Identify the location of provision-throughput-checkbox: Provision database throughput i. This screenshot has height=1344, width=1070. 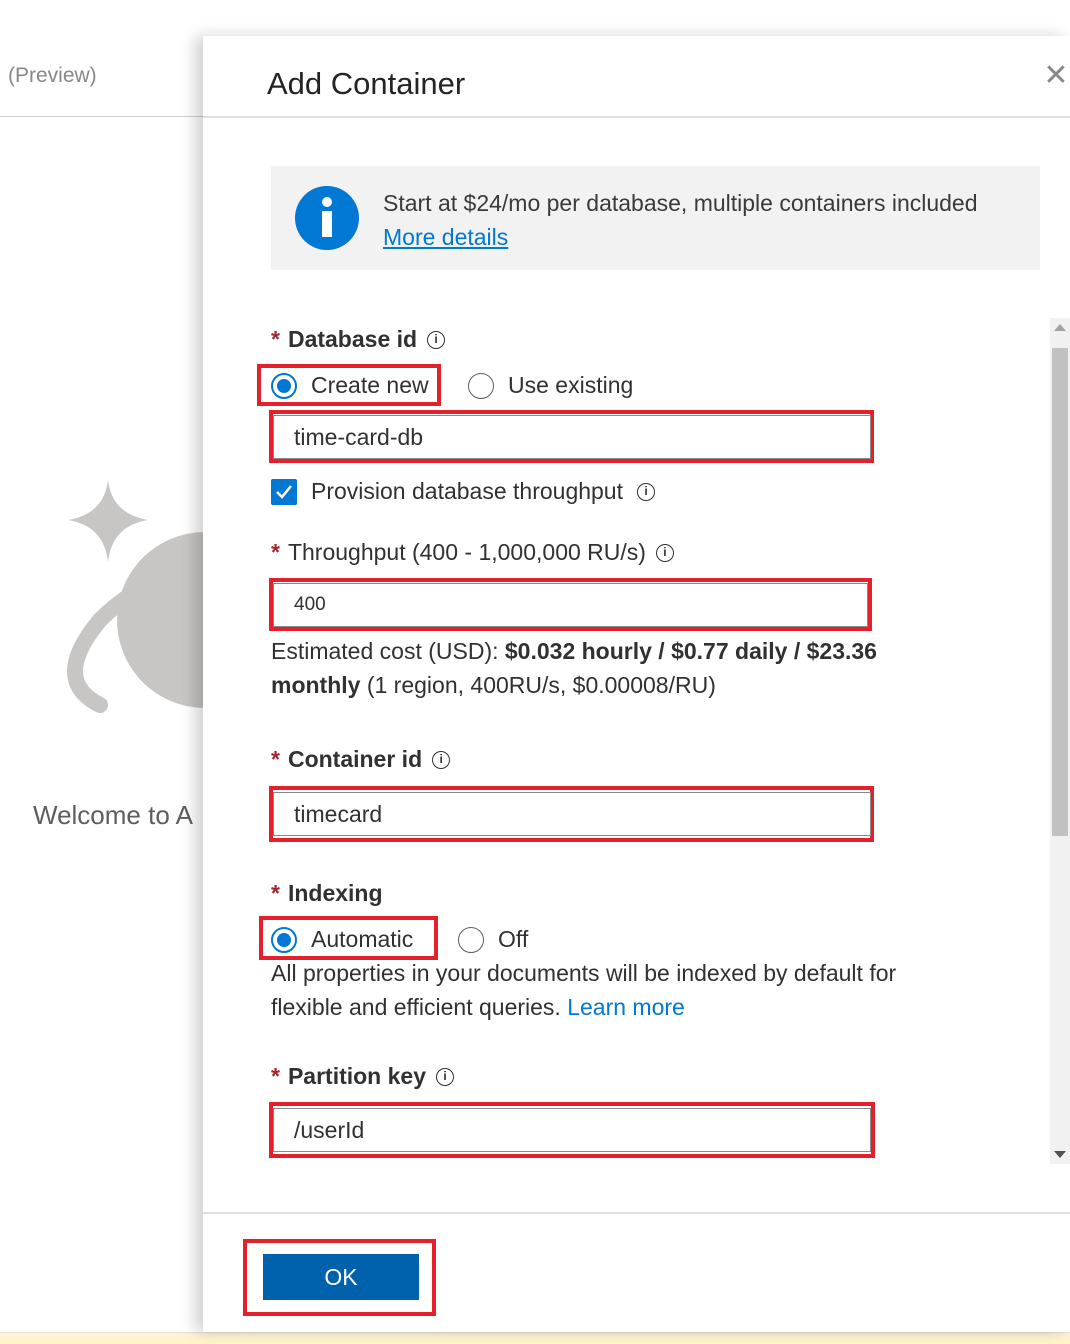
(463, 491).